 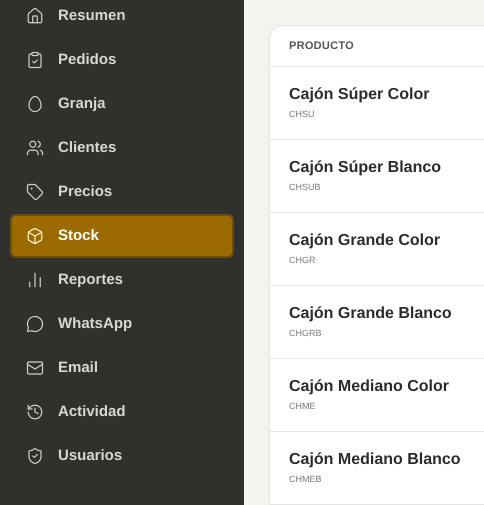 I want to click on sidebar-item: Pedidos, so click(x=122, y=60).